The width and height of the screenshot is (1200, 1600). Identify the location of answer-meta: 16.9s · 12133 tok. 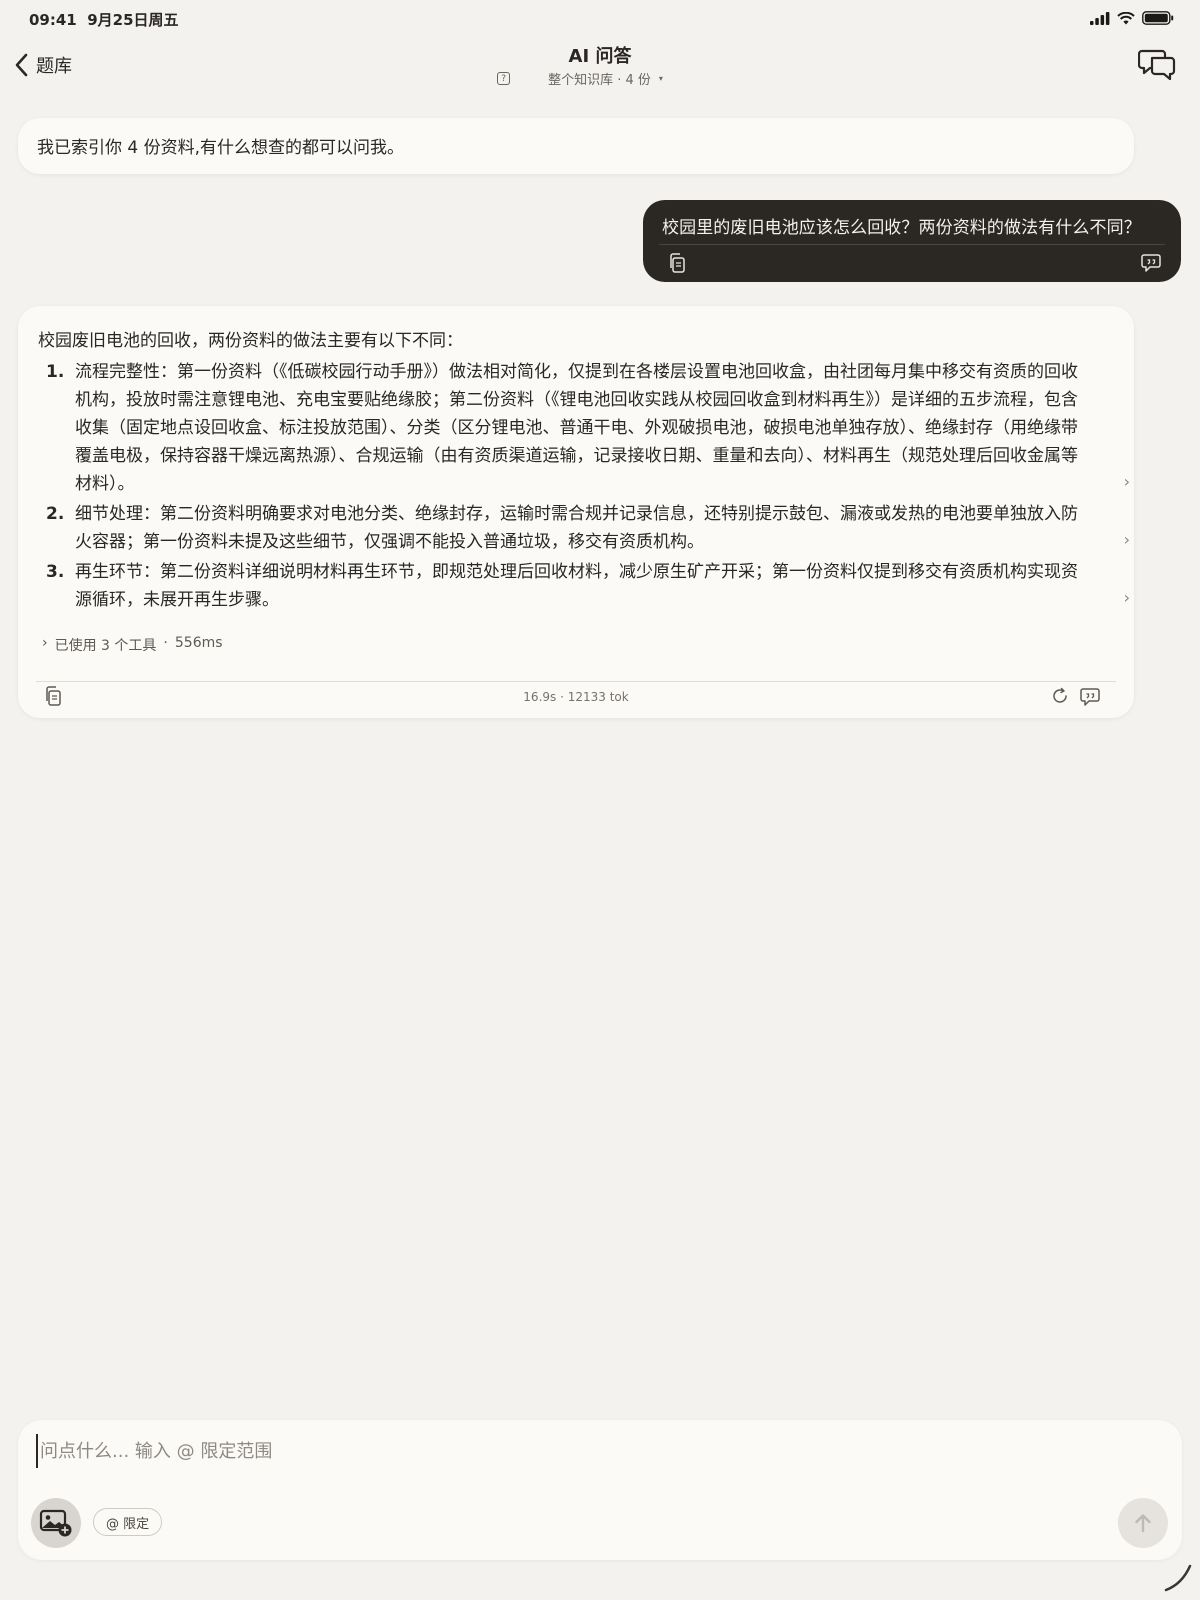
(576, 697).